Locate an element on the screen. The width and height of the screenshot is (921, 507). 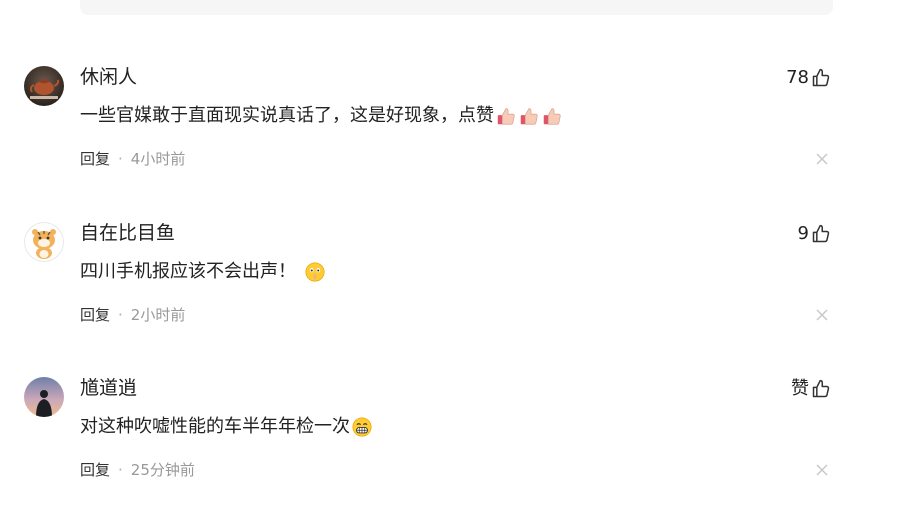
comment-text: 四川手机报应该不会出声！ is located at coordinates (203, 272).